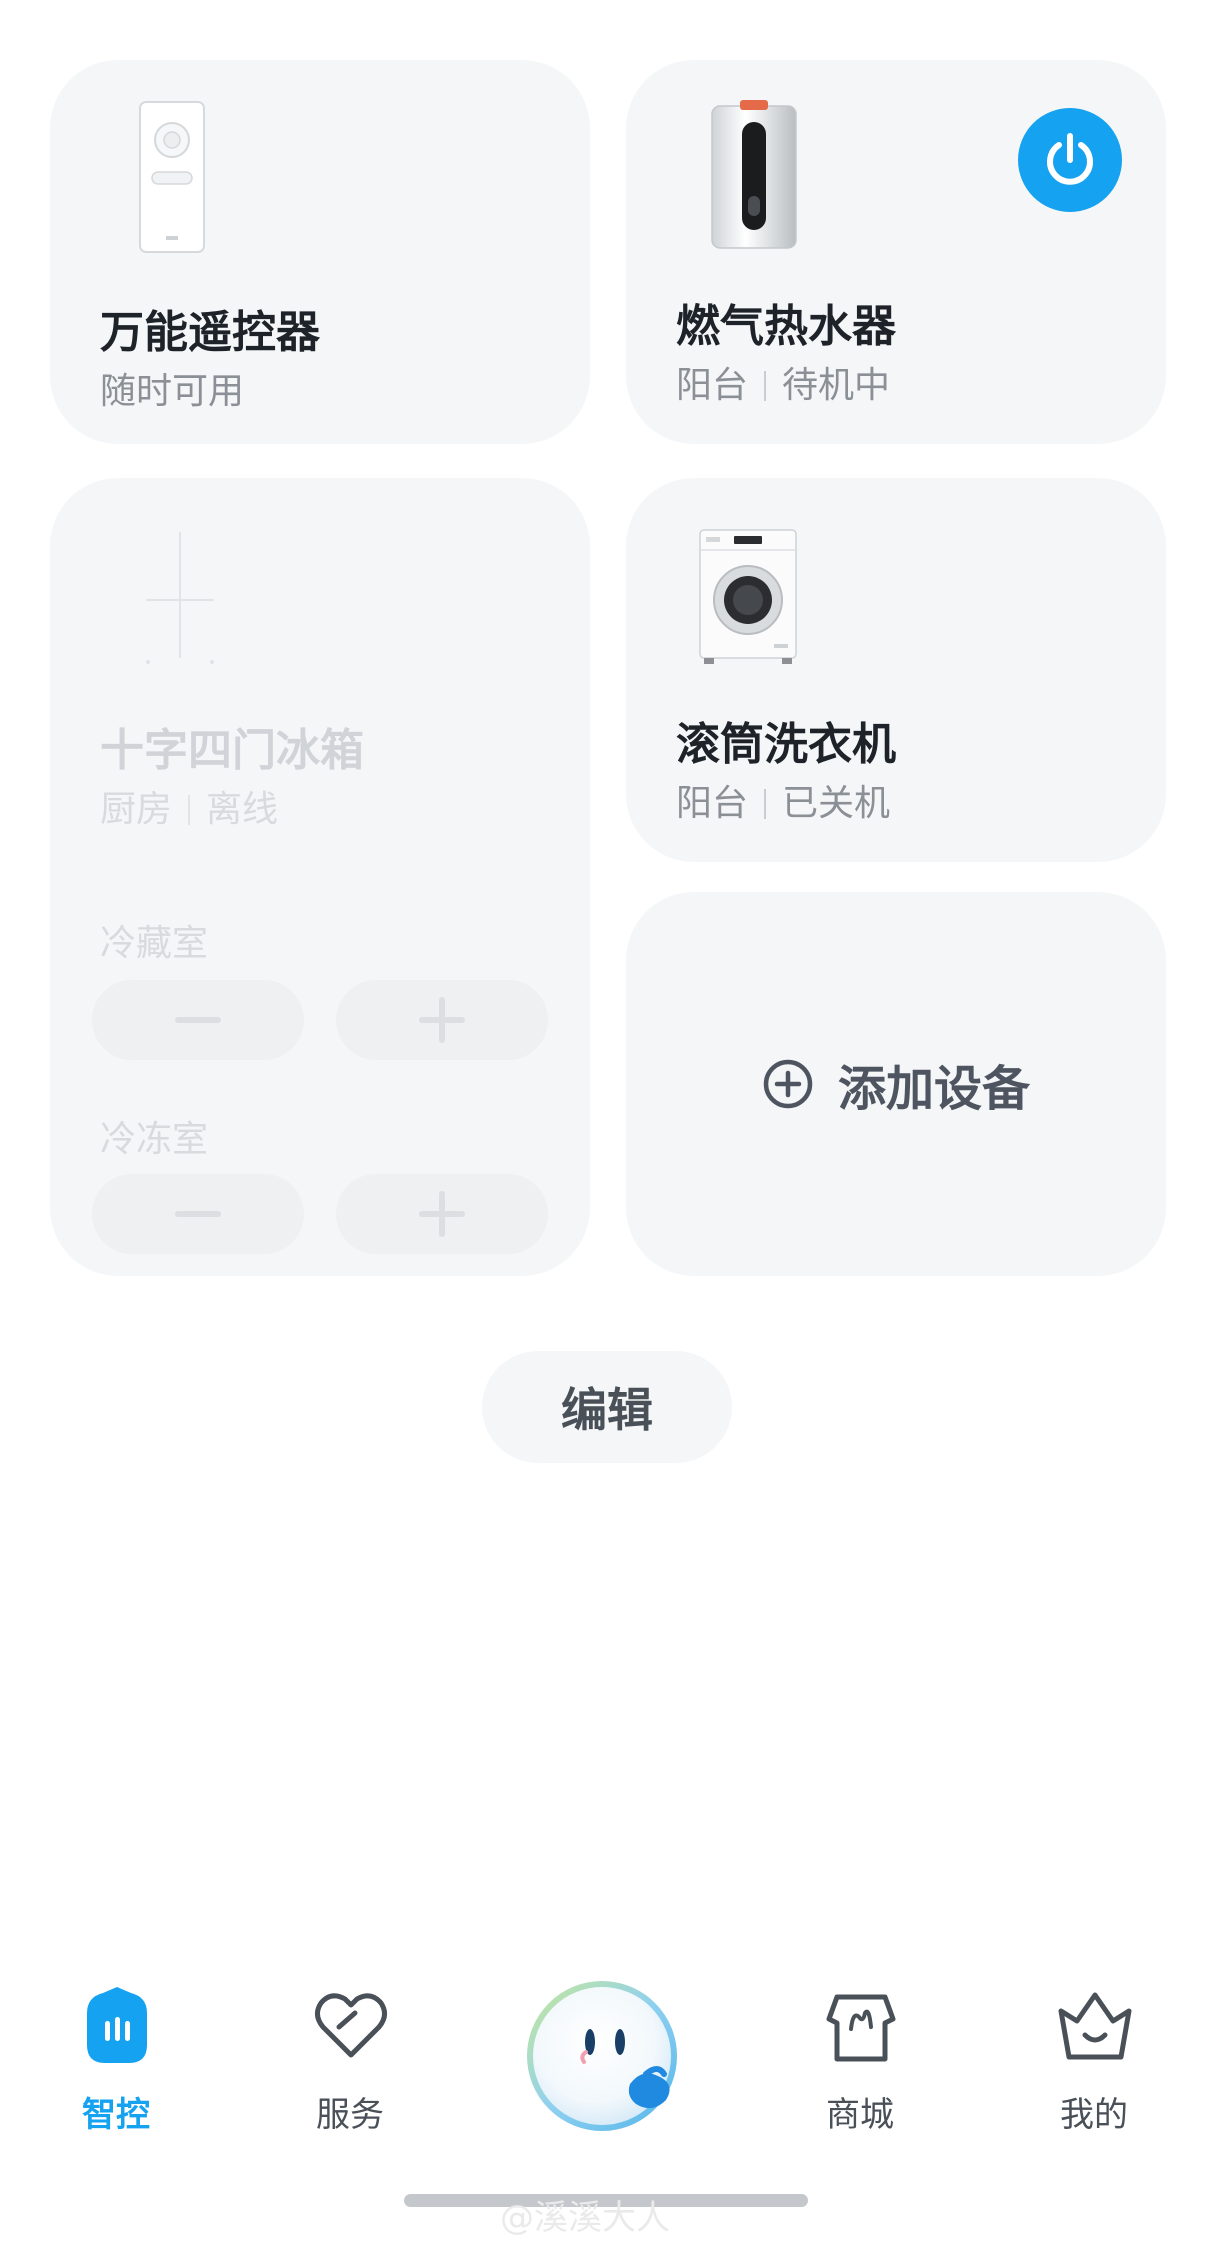 The image size is (1216, 2245). I want to click on nav-item-profile: 我的, so click(1094, 2059).